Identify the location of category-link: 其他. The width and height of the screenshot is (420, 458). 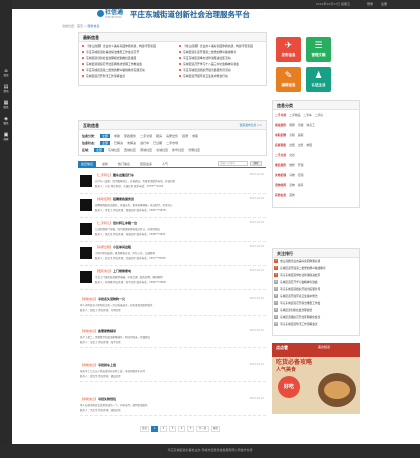
(292, 195).